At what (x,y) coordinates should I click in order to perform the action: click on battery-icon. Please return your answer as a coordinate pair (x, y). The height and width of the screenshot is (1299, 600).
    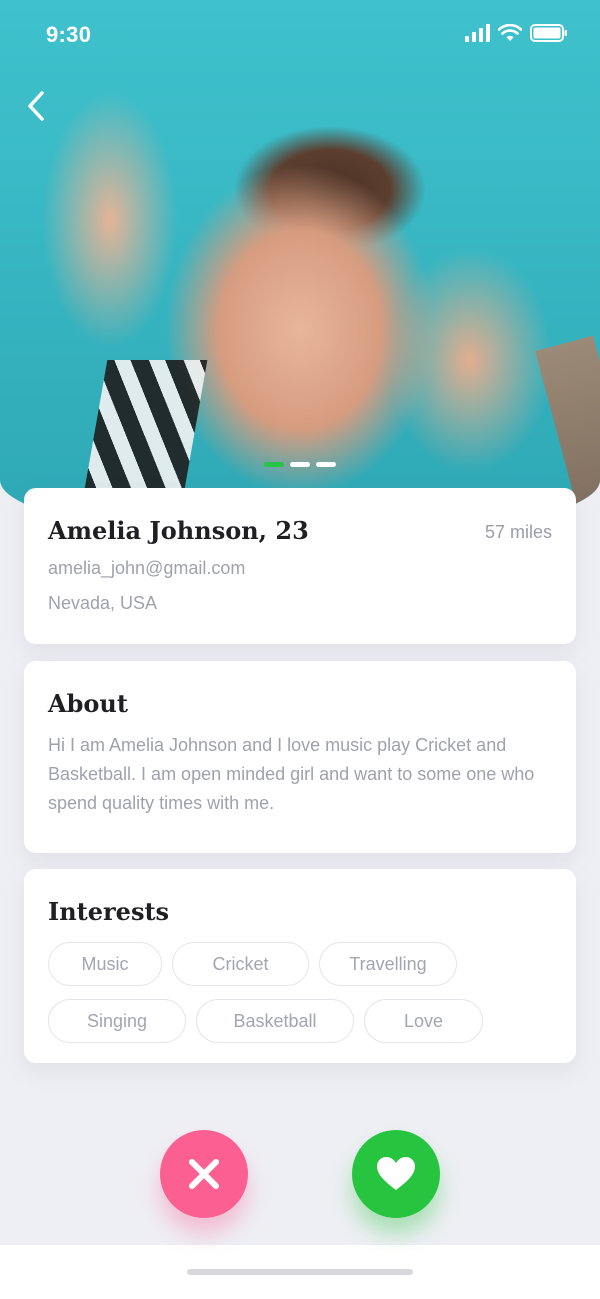
    Looking at the image, I should click on (549, 33).